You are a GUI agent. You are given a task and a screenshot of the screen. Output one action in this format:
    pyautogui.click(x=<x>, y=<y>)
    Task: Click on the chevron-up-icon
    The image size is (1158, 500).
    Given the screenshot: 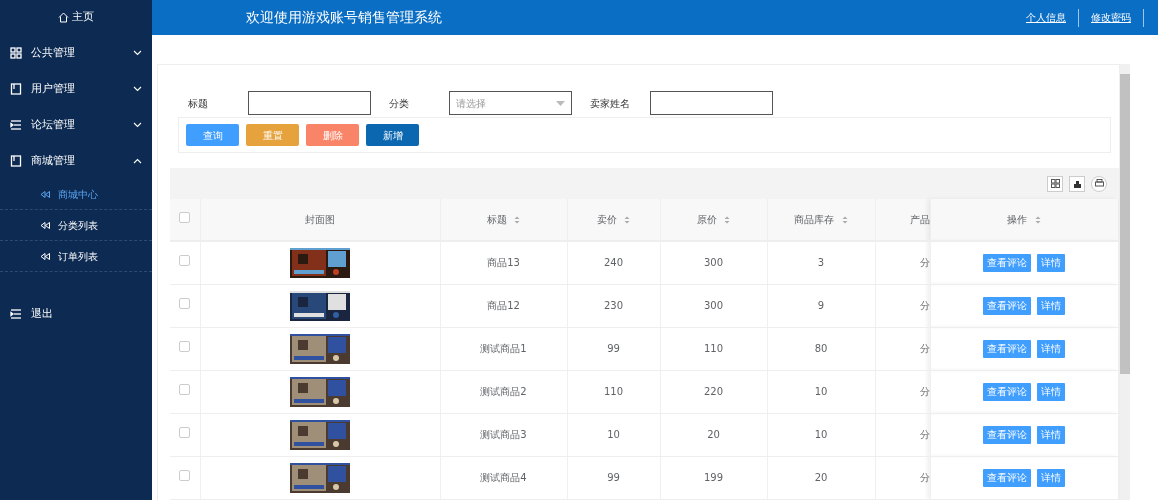 What is the action you would take?
    pyautogui.click(x=137, y=161)
    